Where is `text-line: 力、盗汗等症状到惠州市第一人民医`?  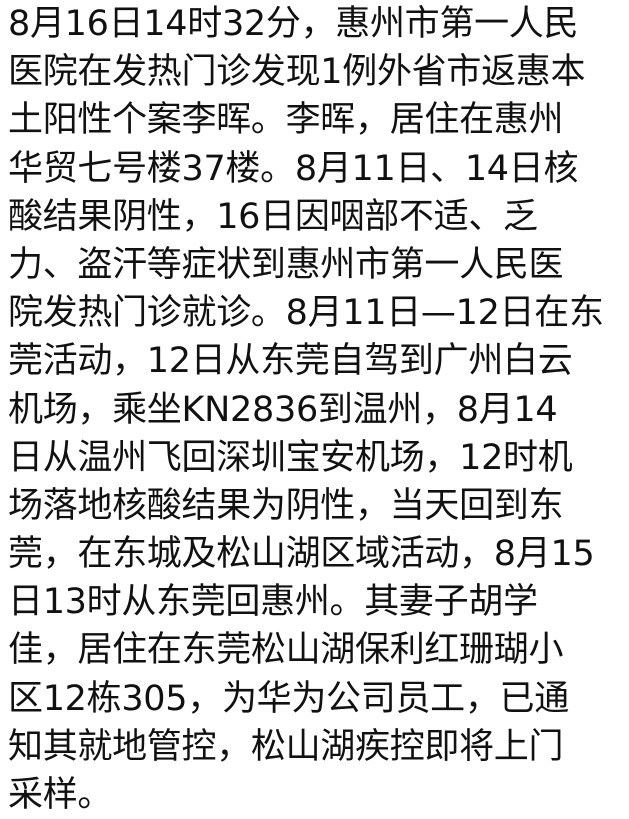 text-line: 力、盗汗等症状到惠州市第一人民医 is located at coordinates (286, 264).